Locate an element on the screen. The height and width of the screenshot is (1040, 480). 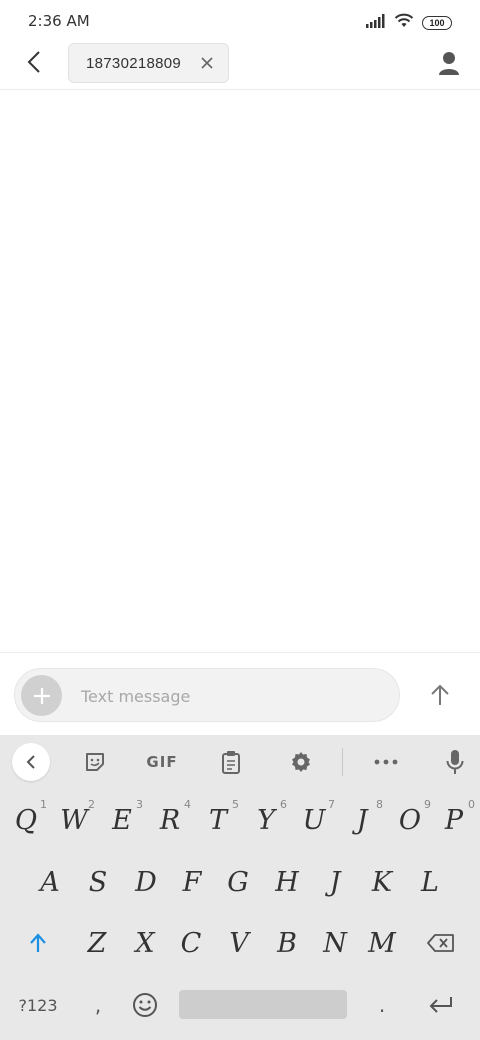
collapse-toolbar-button is located at coordinates (31, 762).